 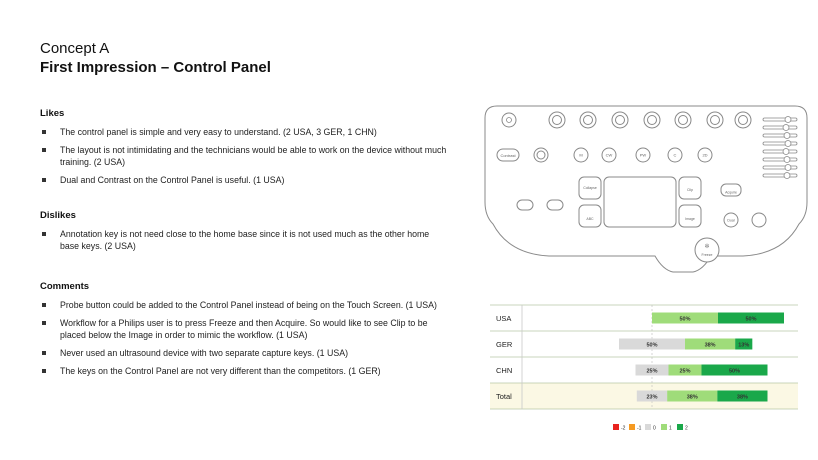 What do you see at coordinates (590, 188) in the screenshot?
I see `svg-text: Collapse` at bounding box center [590, 188].